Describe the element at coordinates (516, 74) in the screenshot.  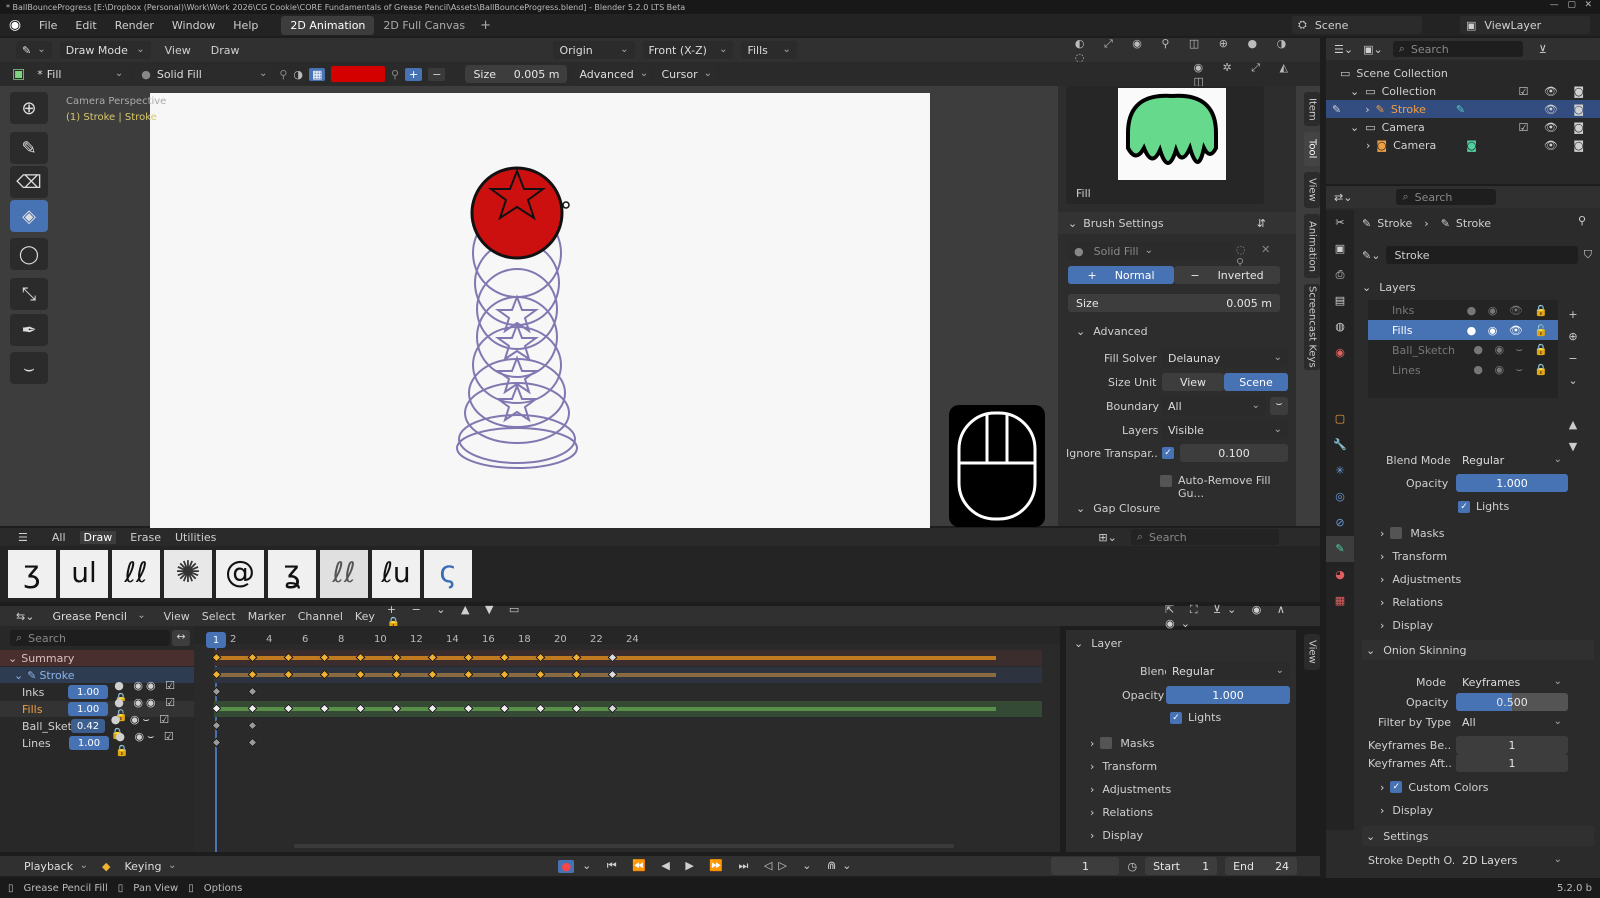
I see `size-field: Size 0.005 m` at that location.